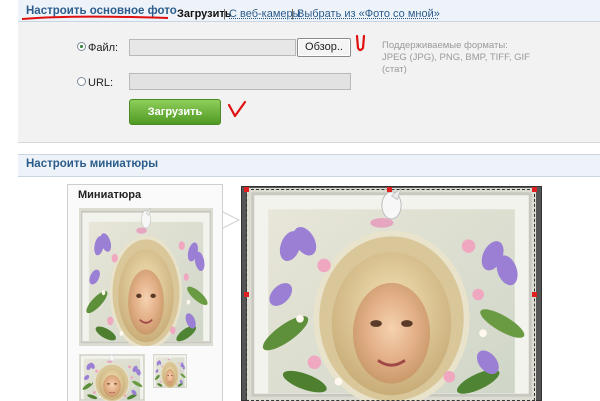 The width and height of the screenshot is (600, 401). I want to click on file-label: Файл:, so click(103, 48).